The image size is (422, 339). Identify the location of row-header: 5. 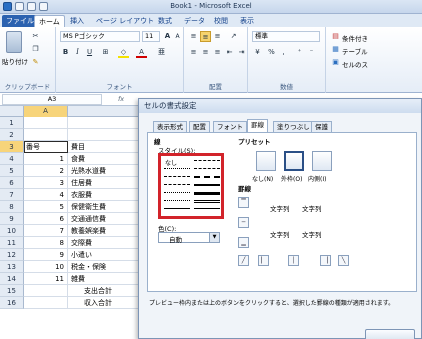
(12, 171).